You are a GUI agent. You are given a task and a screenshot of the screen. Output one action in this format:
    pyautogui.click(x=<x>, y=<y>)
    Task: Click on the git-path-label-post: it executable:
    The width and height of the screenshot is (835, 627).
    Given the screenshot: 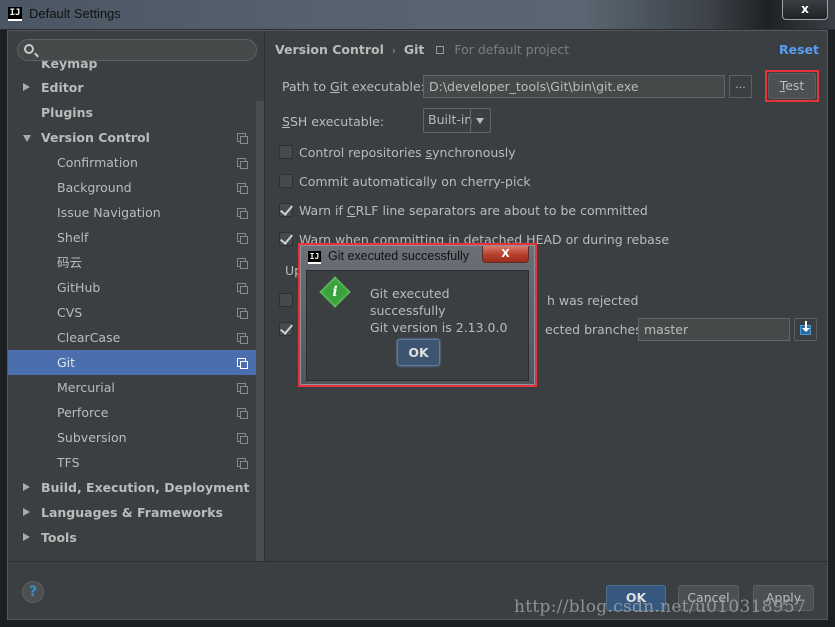 What is the action you would take?
    pyautogui.click(x=382, y=86)
    